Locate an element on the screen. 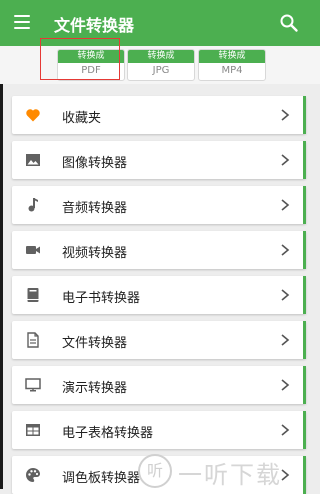  list-item-label: 视频转换器 is located at coordinates (95, 253).